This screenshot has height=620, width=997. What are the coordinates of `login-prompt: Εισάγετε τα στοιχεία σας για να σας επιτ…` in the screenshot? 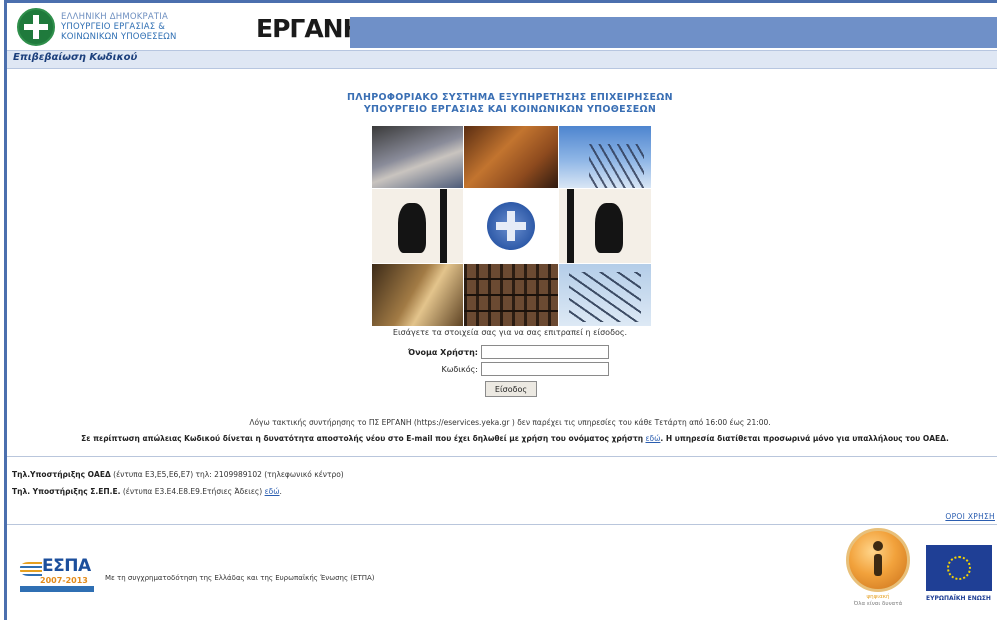 It's located at (510, 332).